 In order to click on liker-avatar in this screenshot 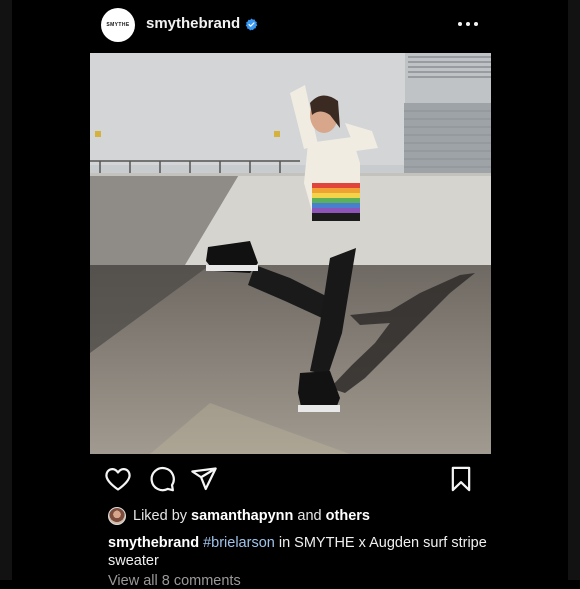, I will do `click(117, 516)`.